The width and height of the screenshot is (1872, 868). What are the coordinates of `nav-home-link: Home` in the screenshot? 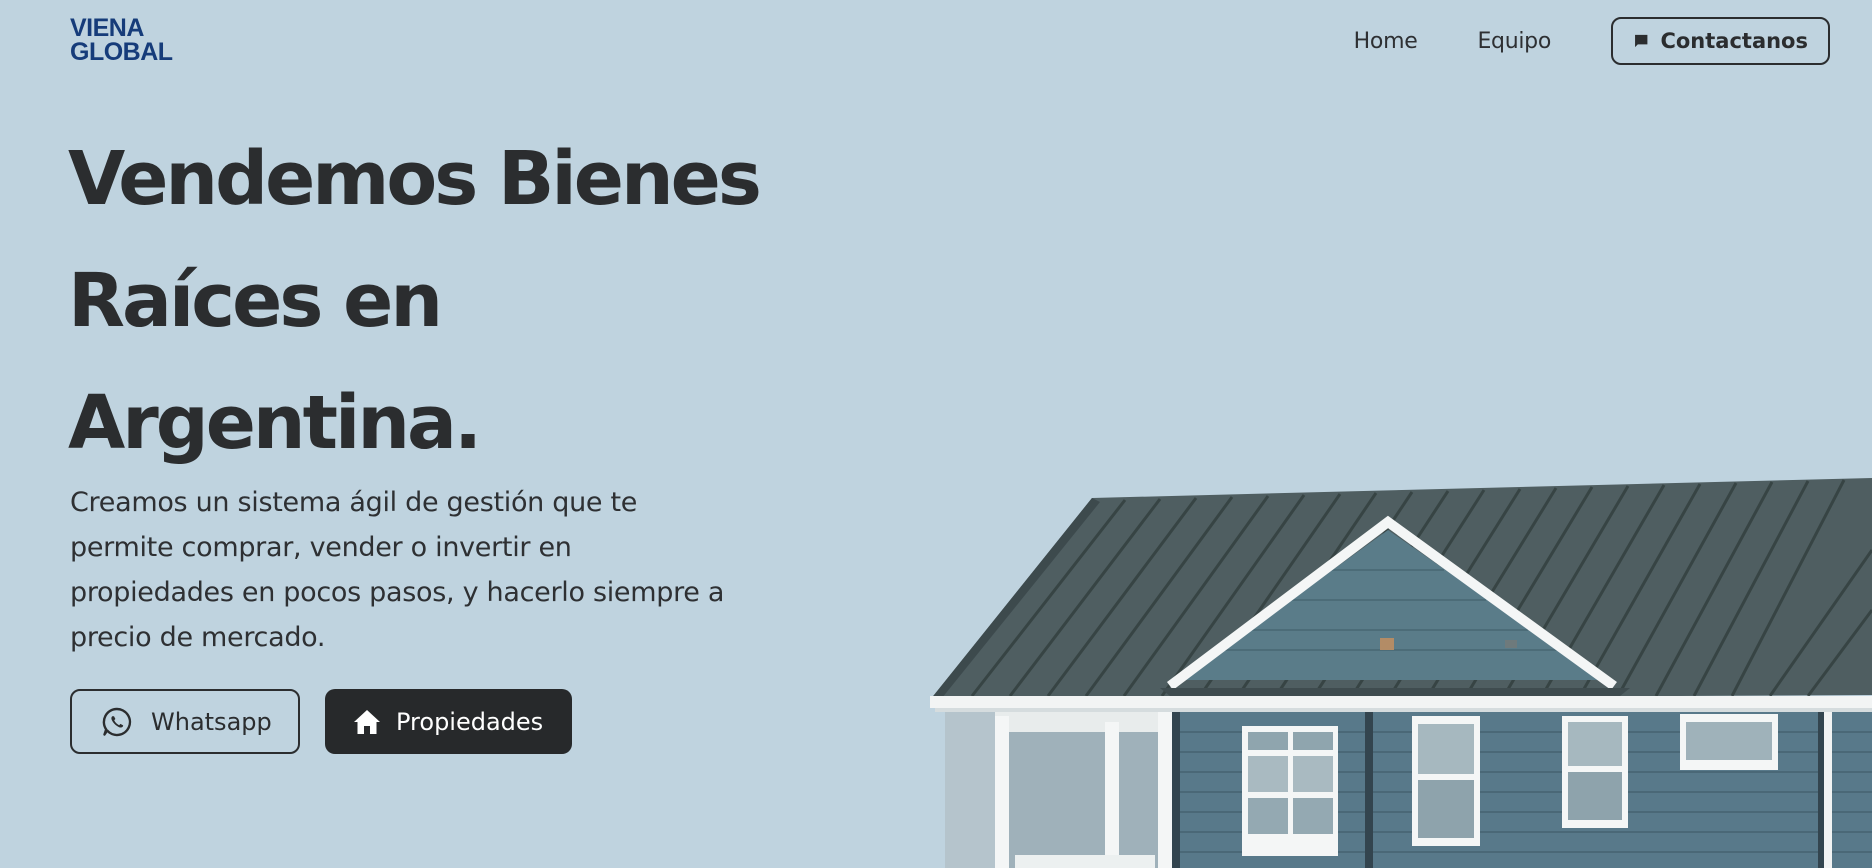 It's located at (1386, 41).